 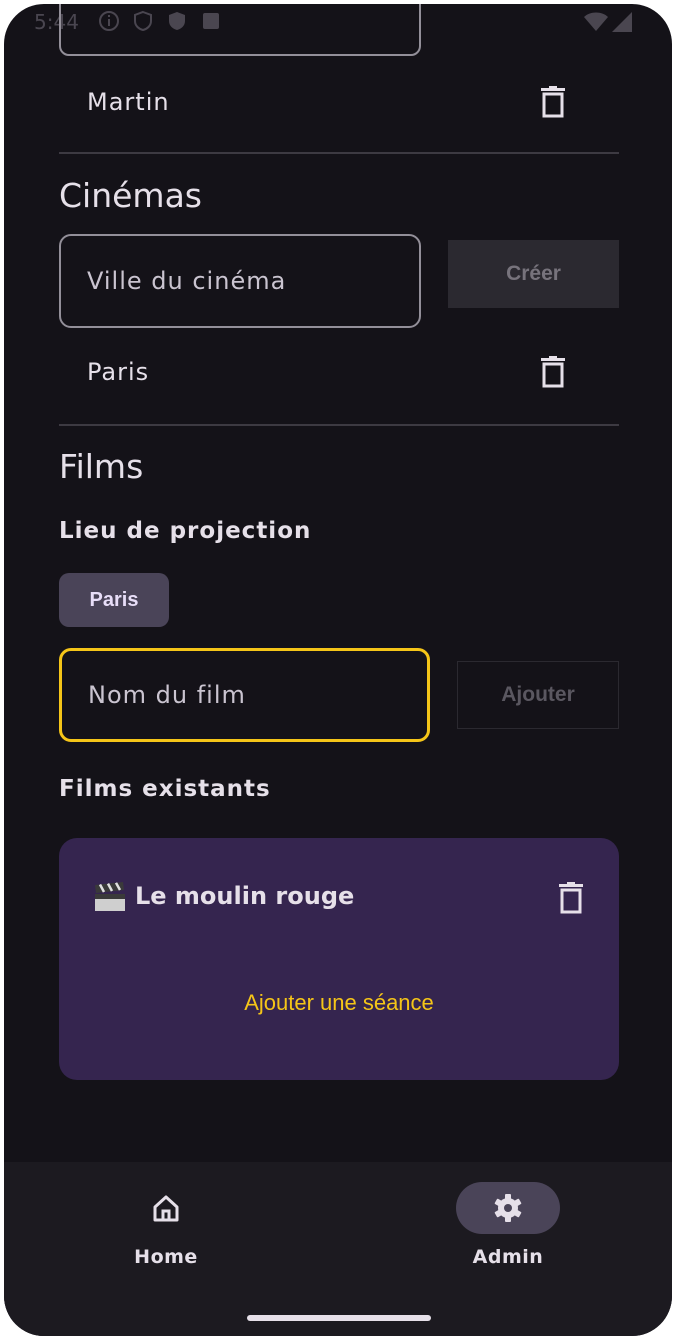 I want to click on wifi-icon, so click(x=596, y=24).